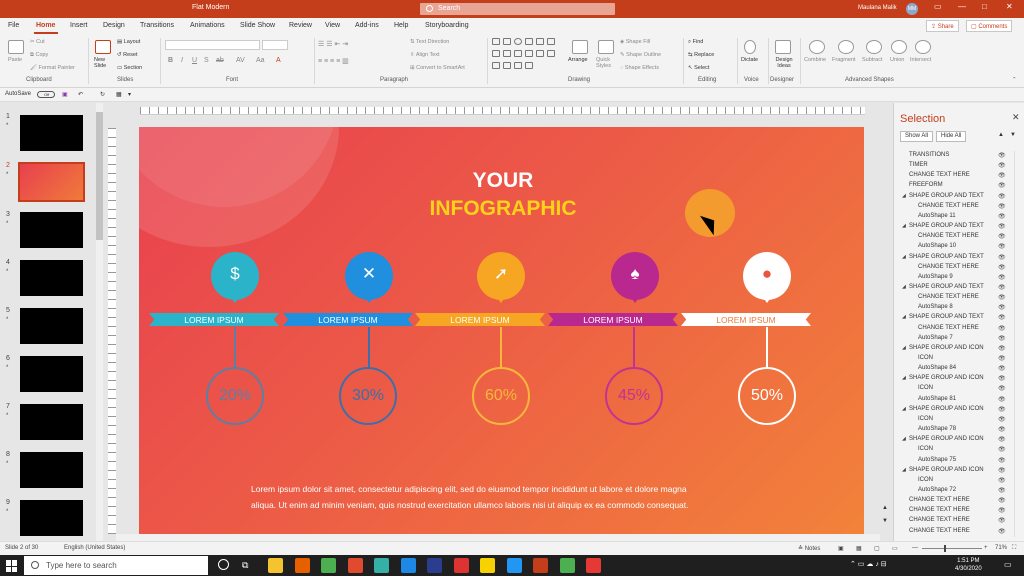 The height and width of the screenshot is (576, 1024). What do you see at coordinates (367, 25) in the screenshot?
I see `tab-add-ins: Add-ins` at bounding box center [367, 25].